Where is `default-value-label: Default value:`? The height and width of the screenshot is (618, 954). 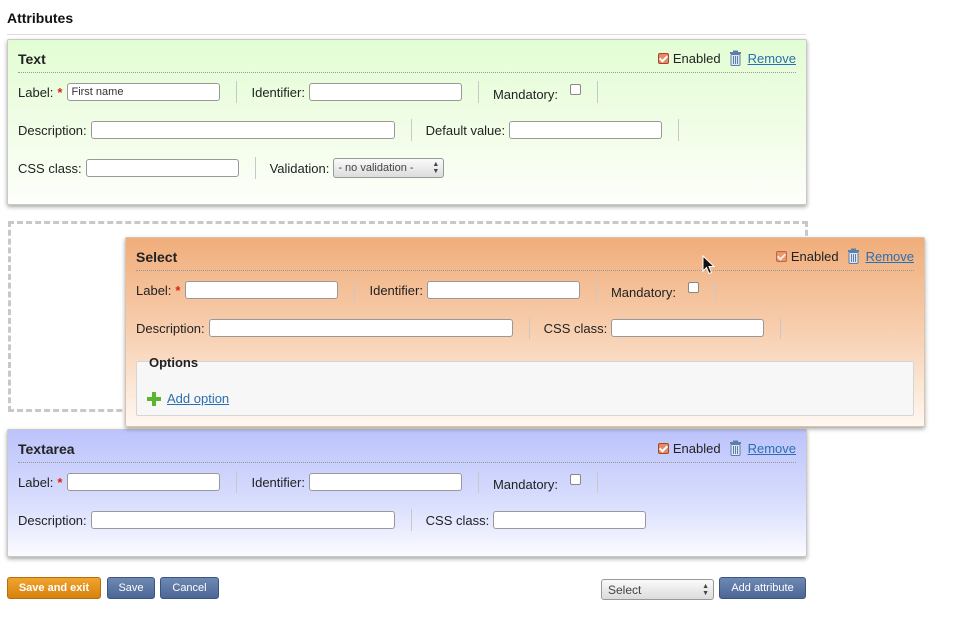 default-value-label: Default value: is located at coordinates (465, 130).